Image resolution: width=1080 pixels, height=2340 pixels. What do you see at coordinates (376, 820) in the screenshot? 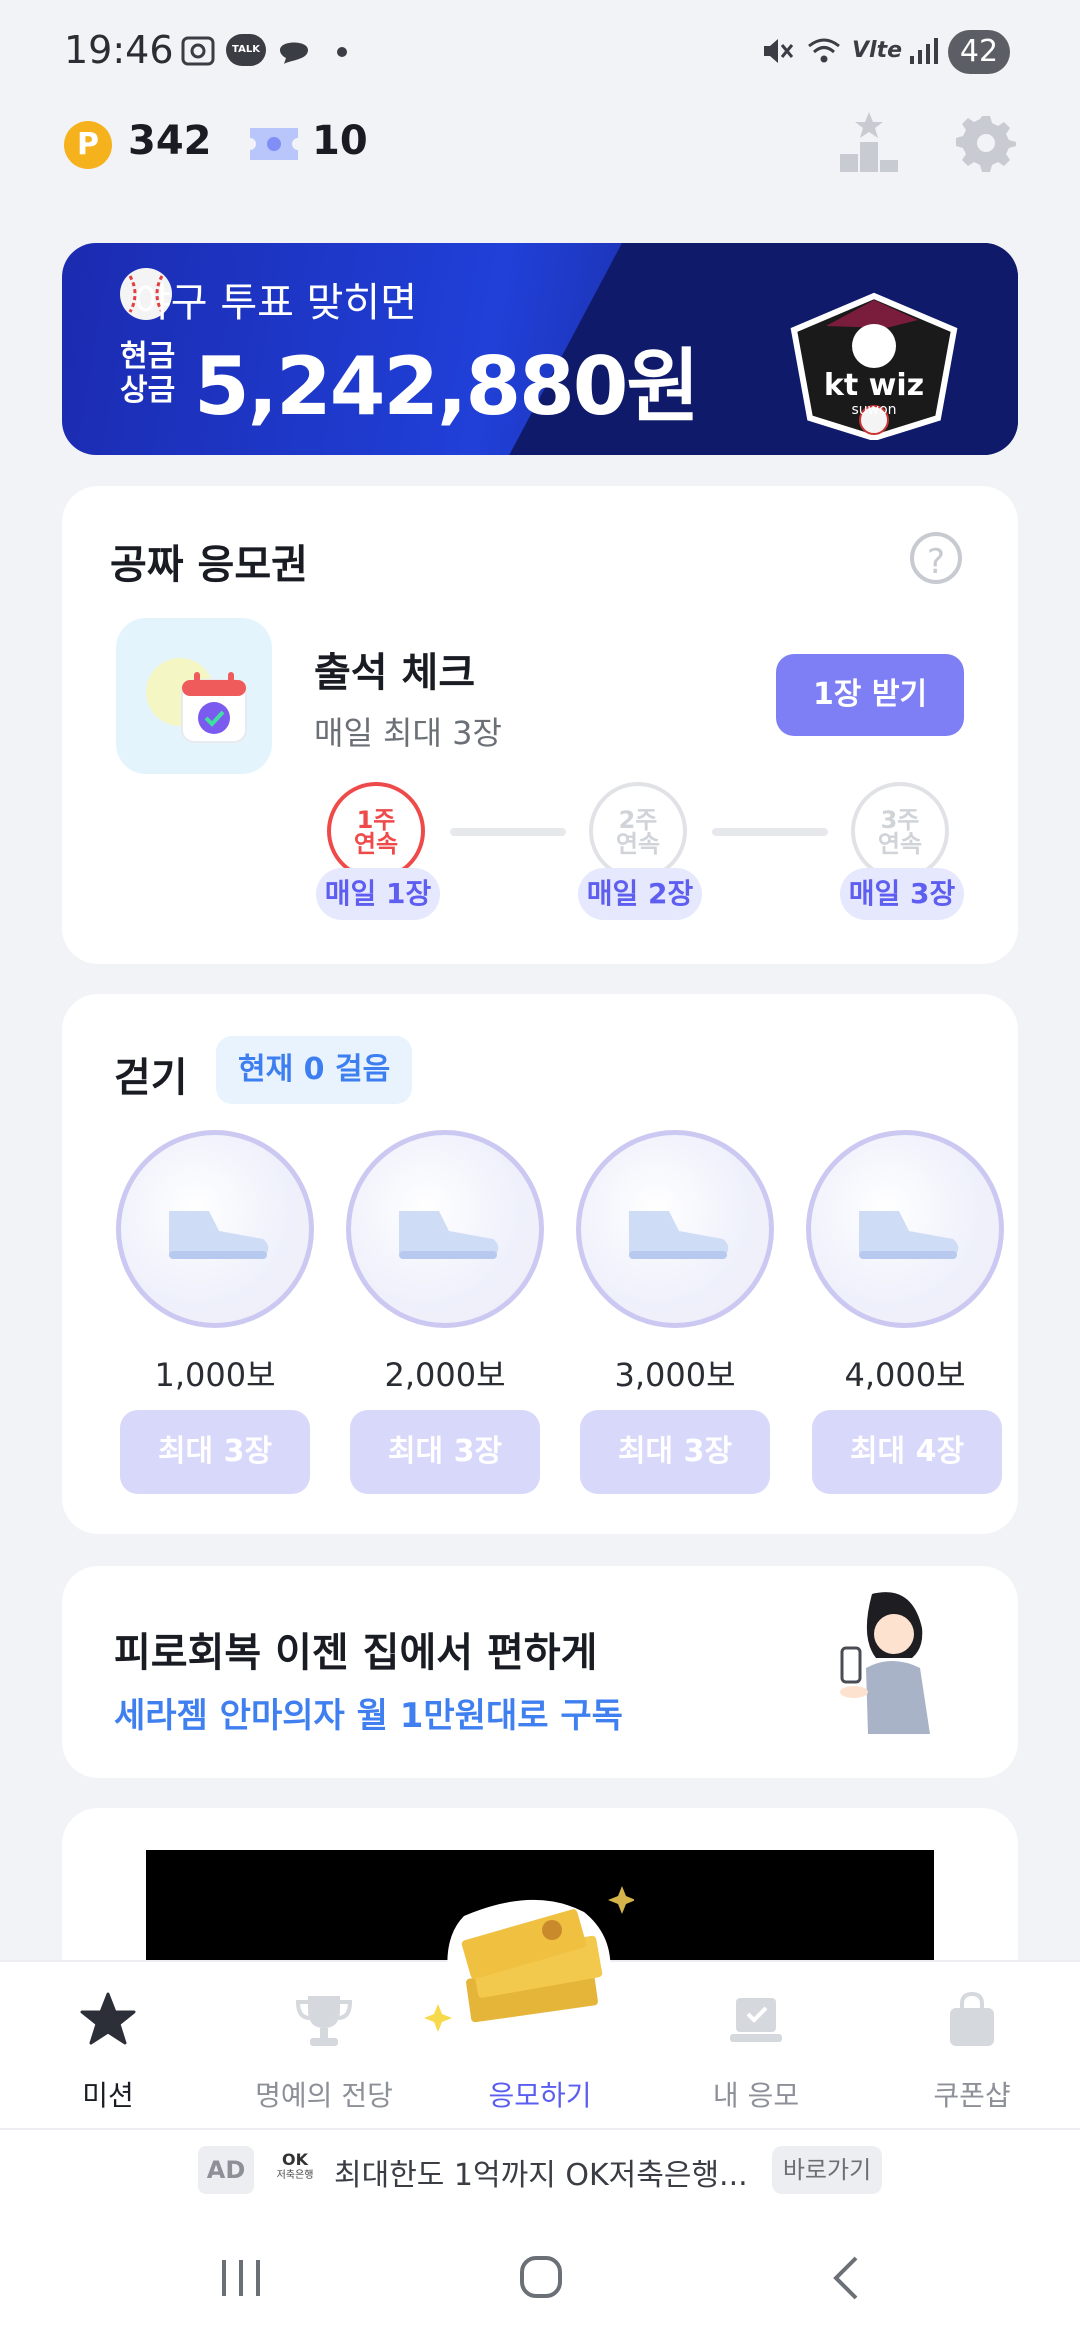
I see `streak-stamp-line1: 1주` at bounding box center [376, 820].